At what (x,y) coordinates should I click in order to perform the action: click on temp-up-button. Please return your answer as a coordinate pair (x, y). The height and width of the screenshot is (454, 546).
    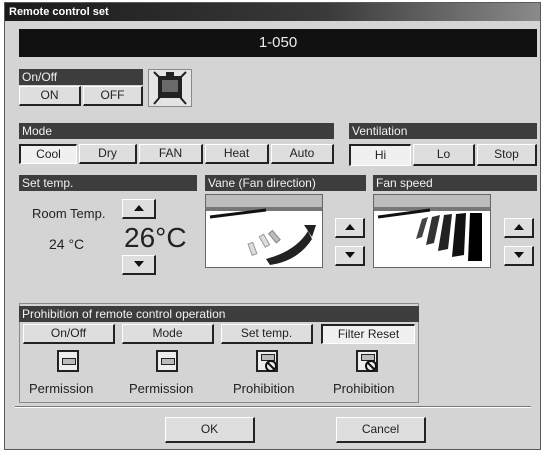
    Looking at the image, I should click on (139, 209).